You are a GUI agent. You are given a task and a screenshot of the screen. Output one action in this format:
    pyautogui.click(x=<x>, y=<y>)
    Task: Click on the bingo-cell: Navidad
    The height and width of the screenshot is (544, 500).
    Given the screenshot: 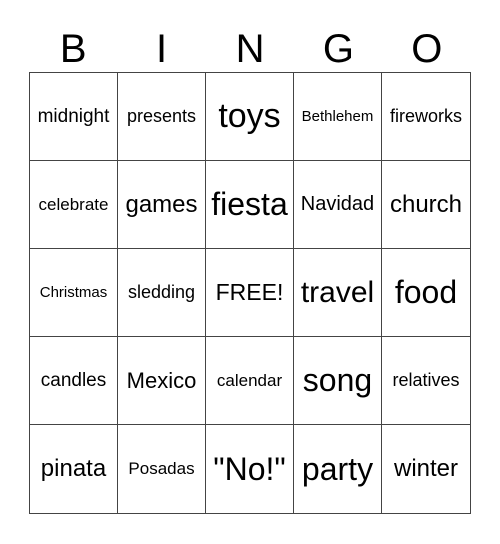 What is the action you would take?
    pyautogui.click(x=338, y=205)
    